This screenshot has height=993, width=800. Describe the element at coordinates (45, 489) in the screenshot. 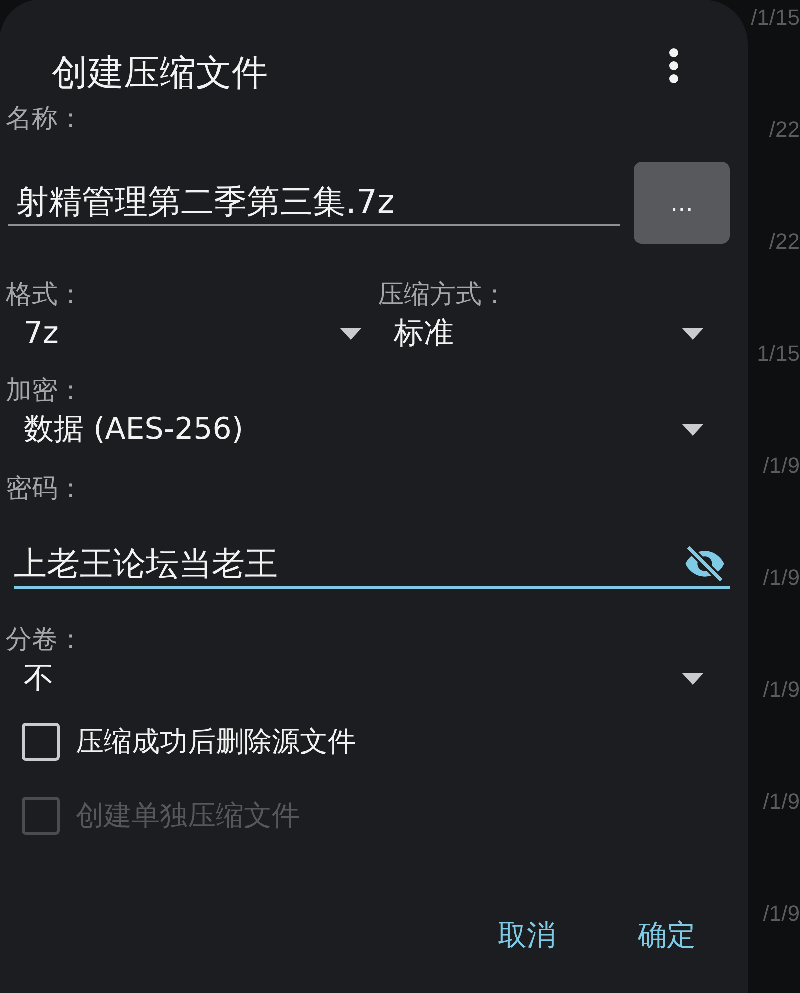

I see `field-label: 密码：` at that location.